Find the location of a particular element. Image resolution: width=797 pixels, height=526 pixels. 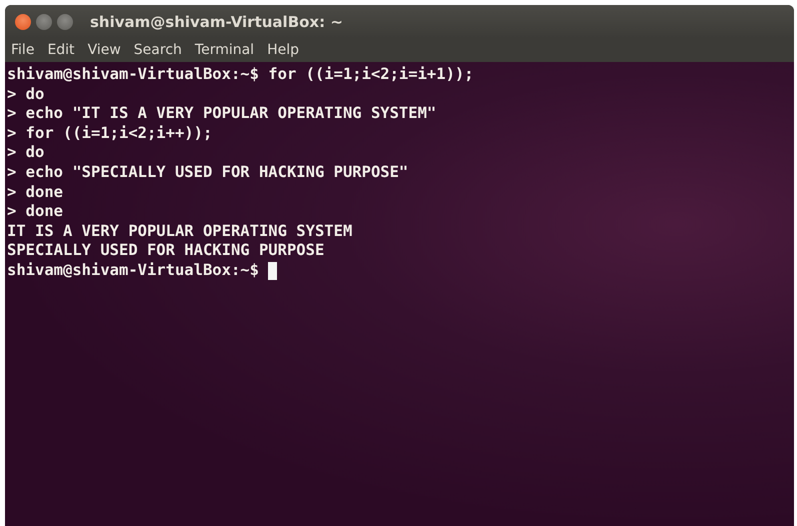

menu-item: File is located at coordinates (22, 50).